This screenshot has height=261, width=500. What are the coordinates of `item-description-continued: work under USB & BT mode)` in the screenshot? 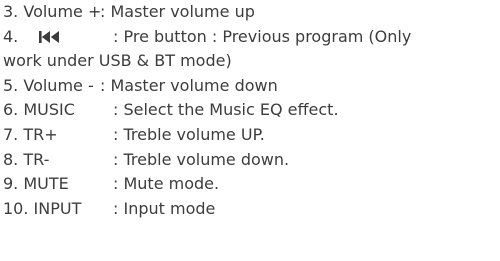 It's located at (117, 61).